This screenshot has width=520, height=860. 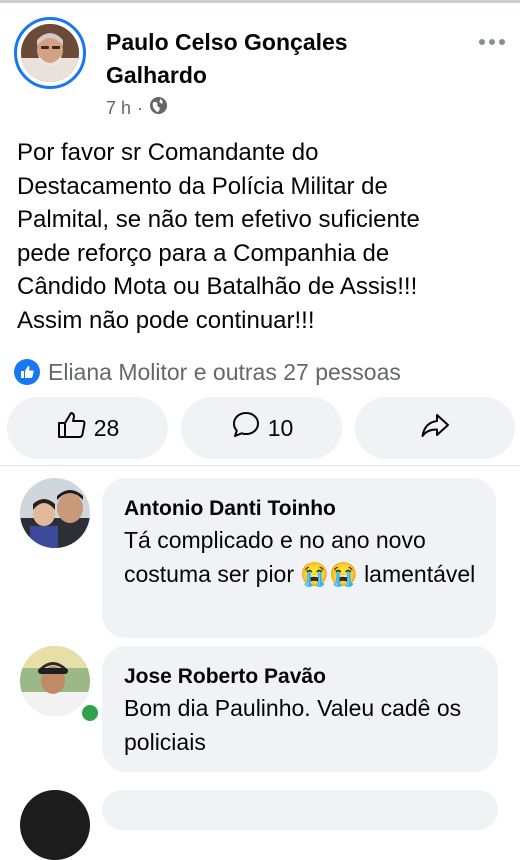 I want to click on commenter-name: Jose Roberto Pavão, so click(x=301, y=677).